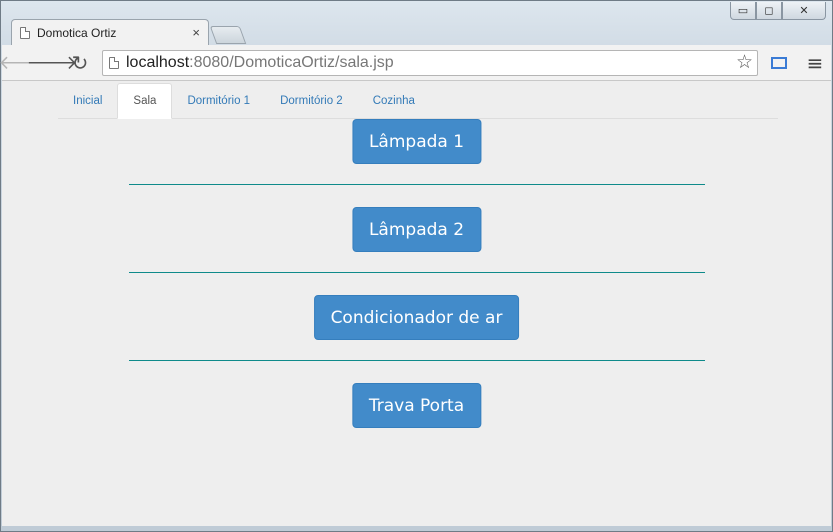  What do you see at coordinates (77, 32) in the screenshot?
I see `tab-title: Domotica Ortiz` at bounding box center [77, 32].